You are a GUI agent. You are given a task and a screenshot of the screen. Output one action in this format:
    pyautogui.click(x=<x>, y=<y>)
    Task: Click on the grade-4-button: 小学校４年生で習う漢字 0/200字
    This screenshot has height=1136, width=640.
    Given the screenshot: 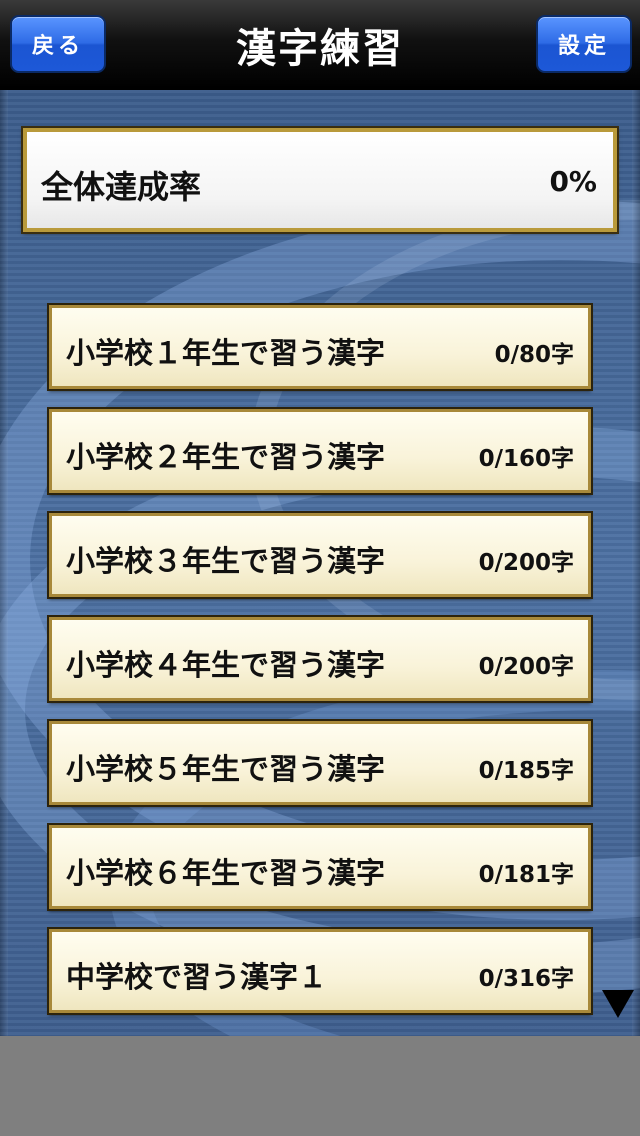 What is the action you would take?
    pyautogui.click(x=320, y=659)
    